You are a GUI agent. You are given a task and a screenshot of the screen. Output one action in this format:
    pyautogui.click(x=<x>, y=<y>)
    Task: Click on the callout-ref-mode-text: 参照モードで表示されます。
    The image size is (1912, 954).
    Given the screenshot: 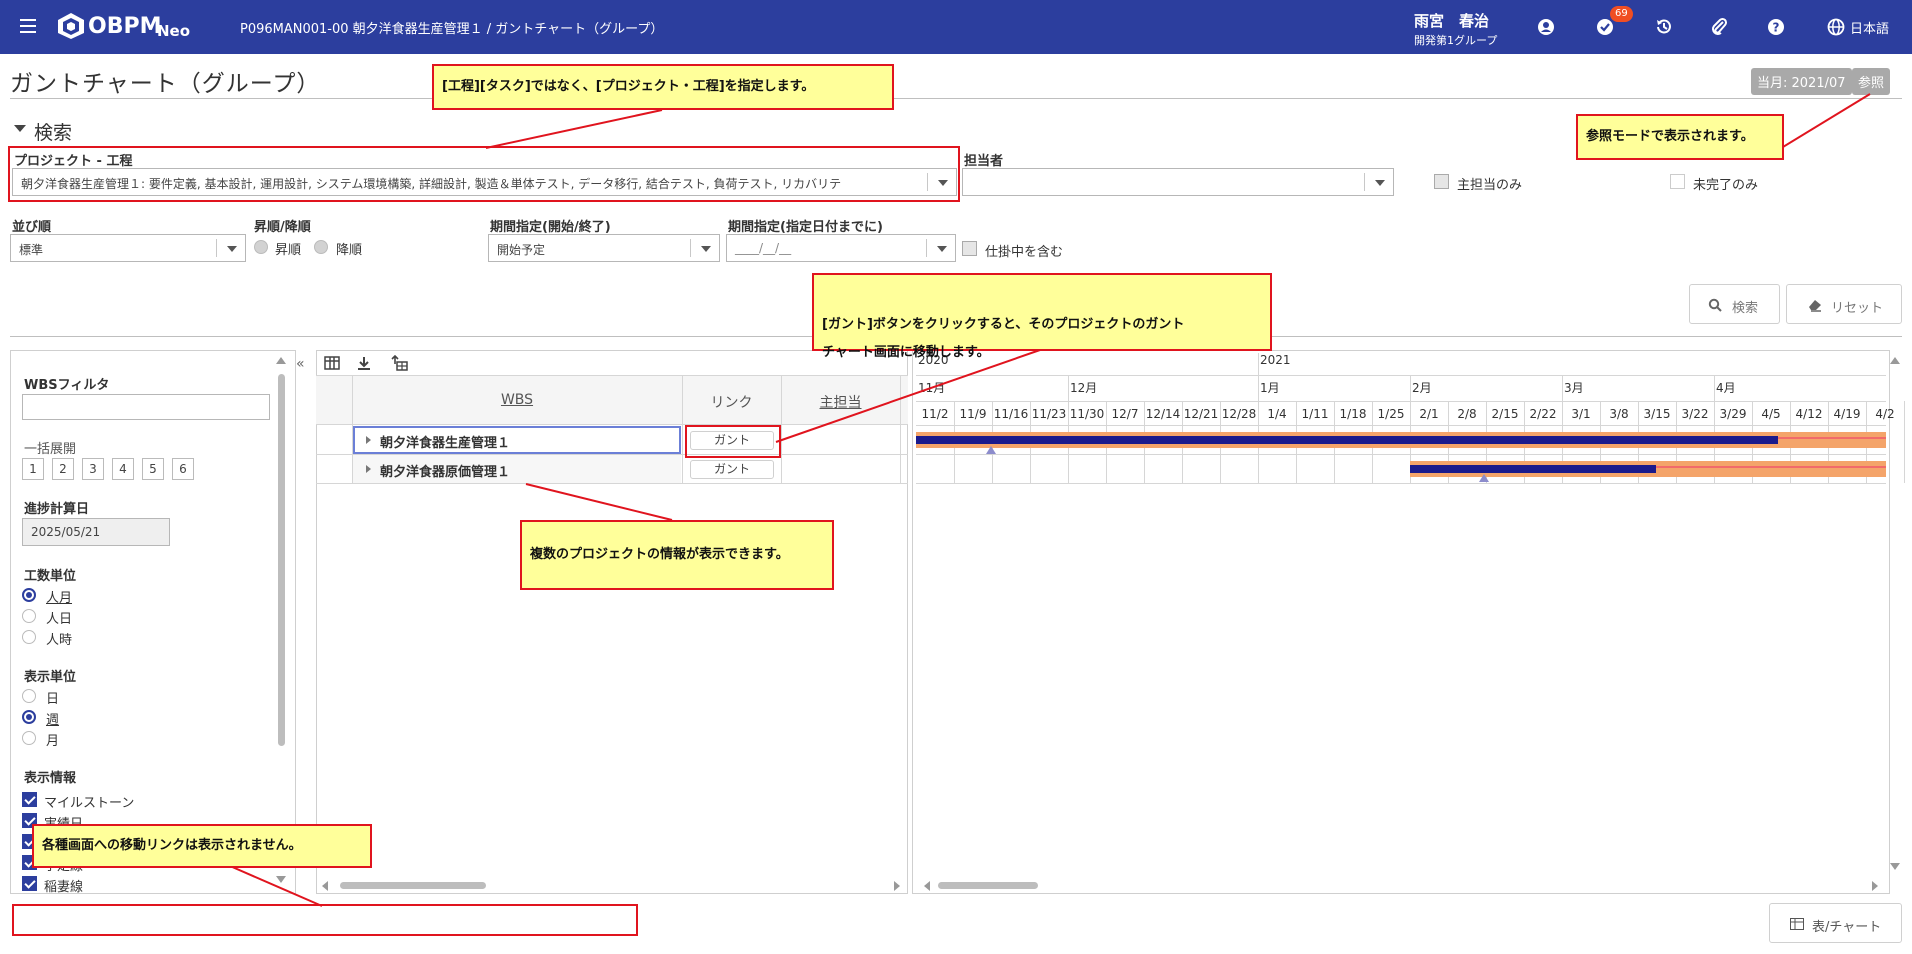 What is the action you would take?
    pyautogui.click(x=1670, y=136)
    